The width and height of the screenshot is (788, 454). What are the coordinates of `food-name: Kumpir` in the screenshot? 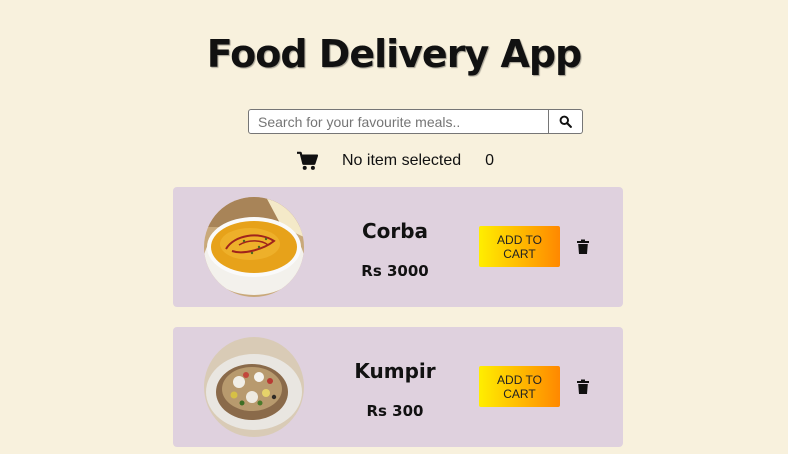 It's located at (395, 371).